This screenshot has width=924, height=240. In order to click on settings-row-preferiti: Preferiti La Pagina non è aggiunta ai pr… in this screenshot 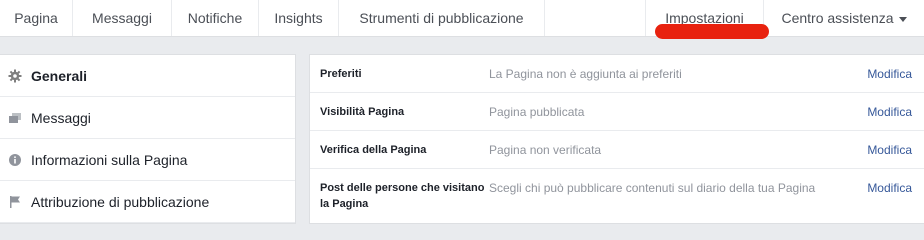, I will do `click(617, 74)`.